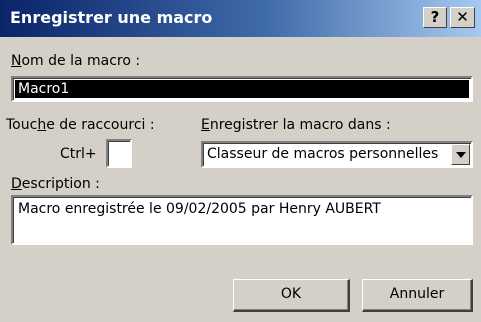 The image size is (481, 322). I want to click on macro-name-input: Macro1, so click(242, 89).